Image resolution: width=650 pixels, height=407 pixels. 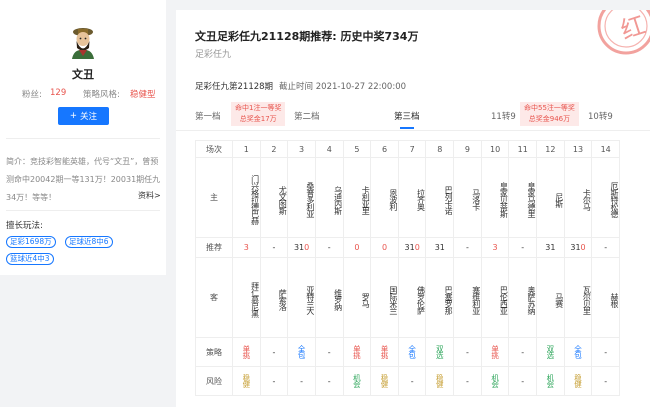 What do you see at coordinates (208, 116) in the screenshot?
I see `tab-tier-1: 第一档` at bounding box center [208, 116].